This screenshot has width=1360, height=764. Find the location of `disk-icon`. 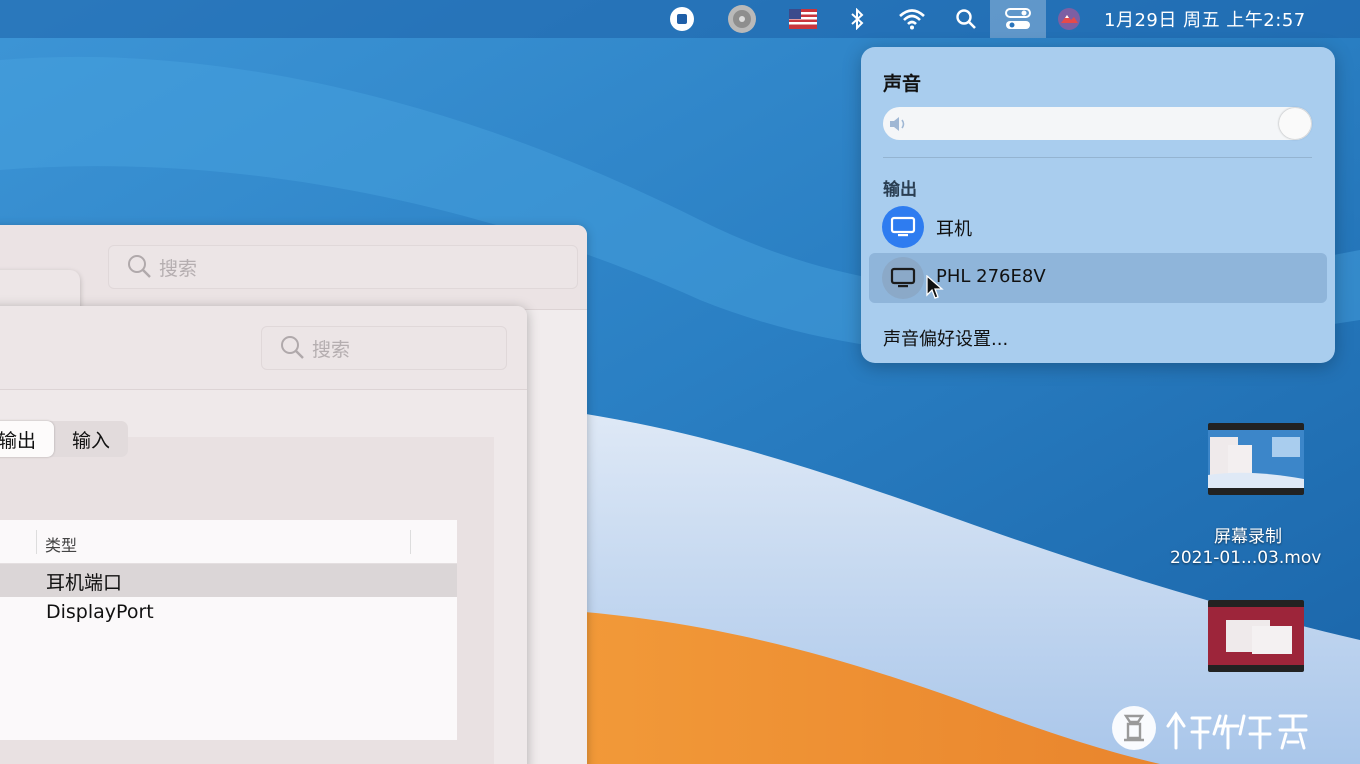

disk-icon is located at coordinates (742, 19).